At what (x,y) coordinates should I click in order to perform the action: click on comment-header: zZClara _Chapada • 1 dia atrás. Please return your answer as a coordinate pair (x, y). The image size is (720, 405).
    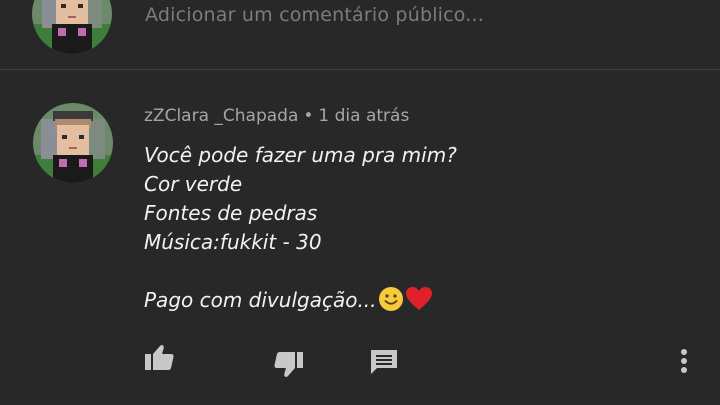
    Looking at the image, I should click on (276, 116).